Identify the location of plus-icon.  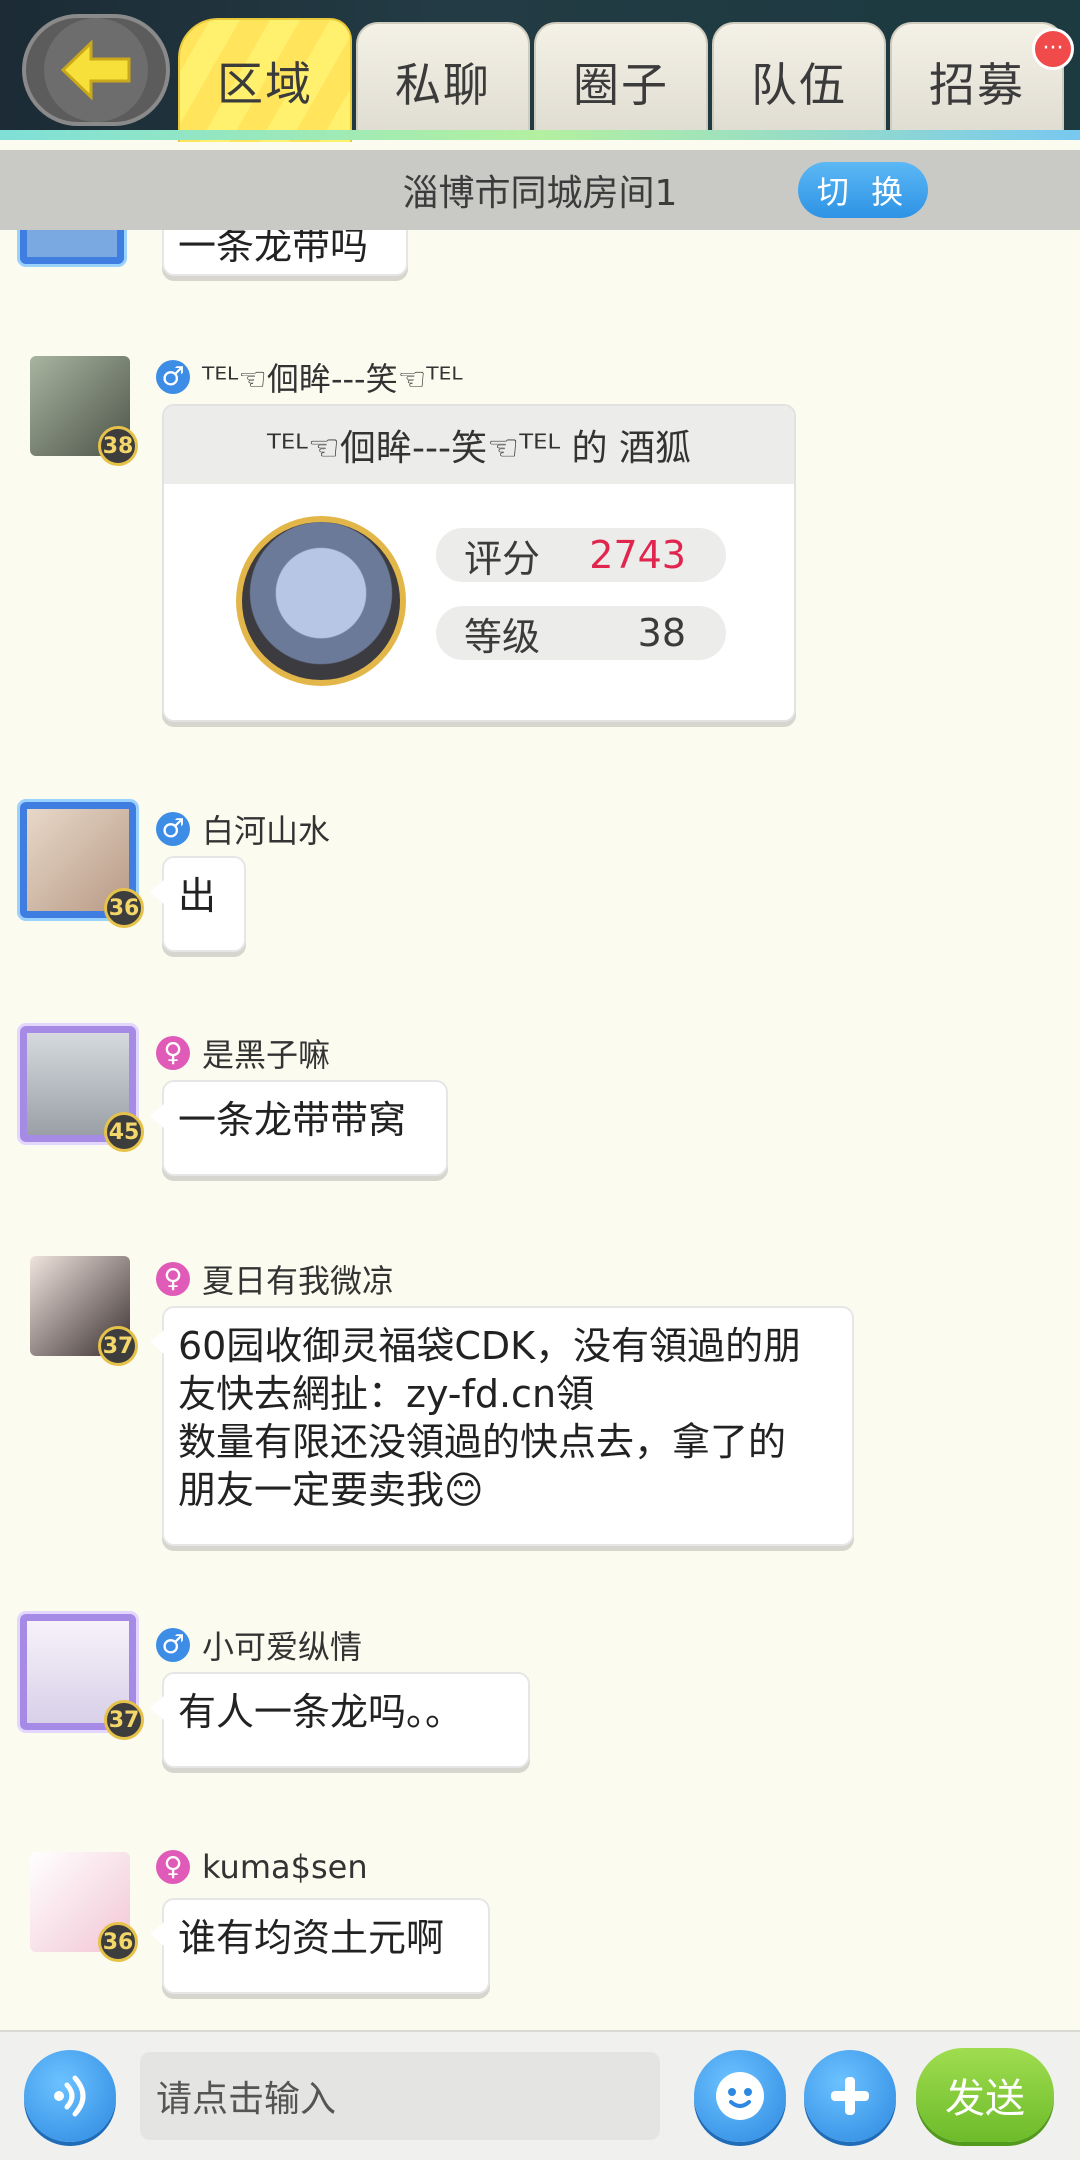
(850, 2096).